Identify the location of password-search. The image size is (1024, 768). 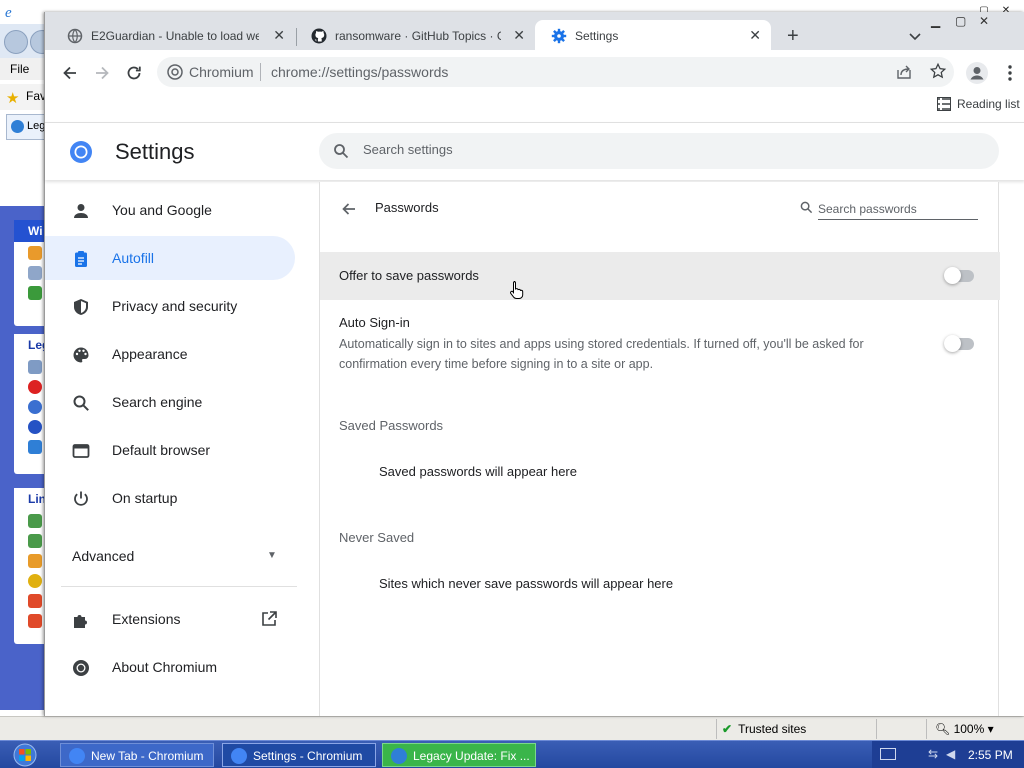
(890, 209).